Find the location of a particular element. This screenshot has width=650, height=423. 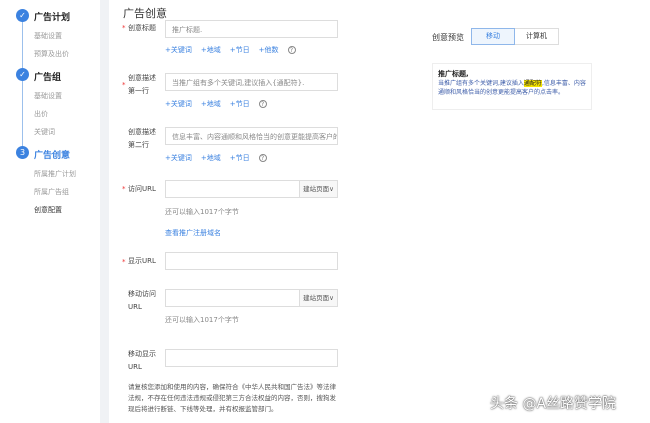

sidebar-item: 出价 is located at coordinates (41, 114).